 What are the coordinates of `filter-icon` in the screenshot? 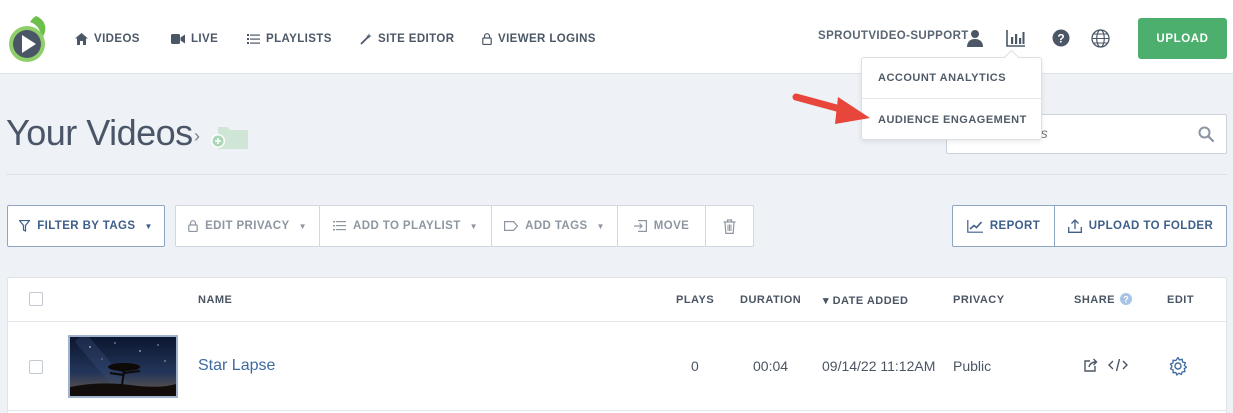 It's located at (25, 226).